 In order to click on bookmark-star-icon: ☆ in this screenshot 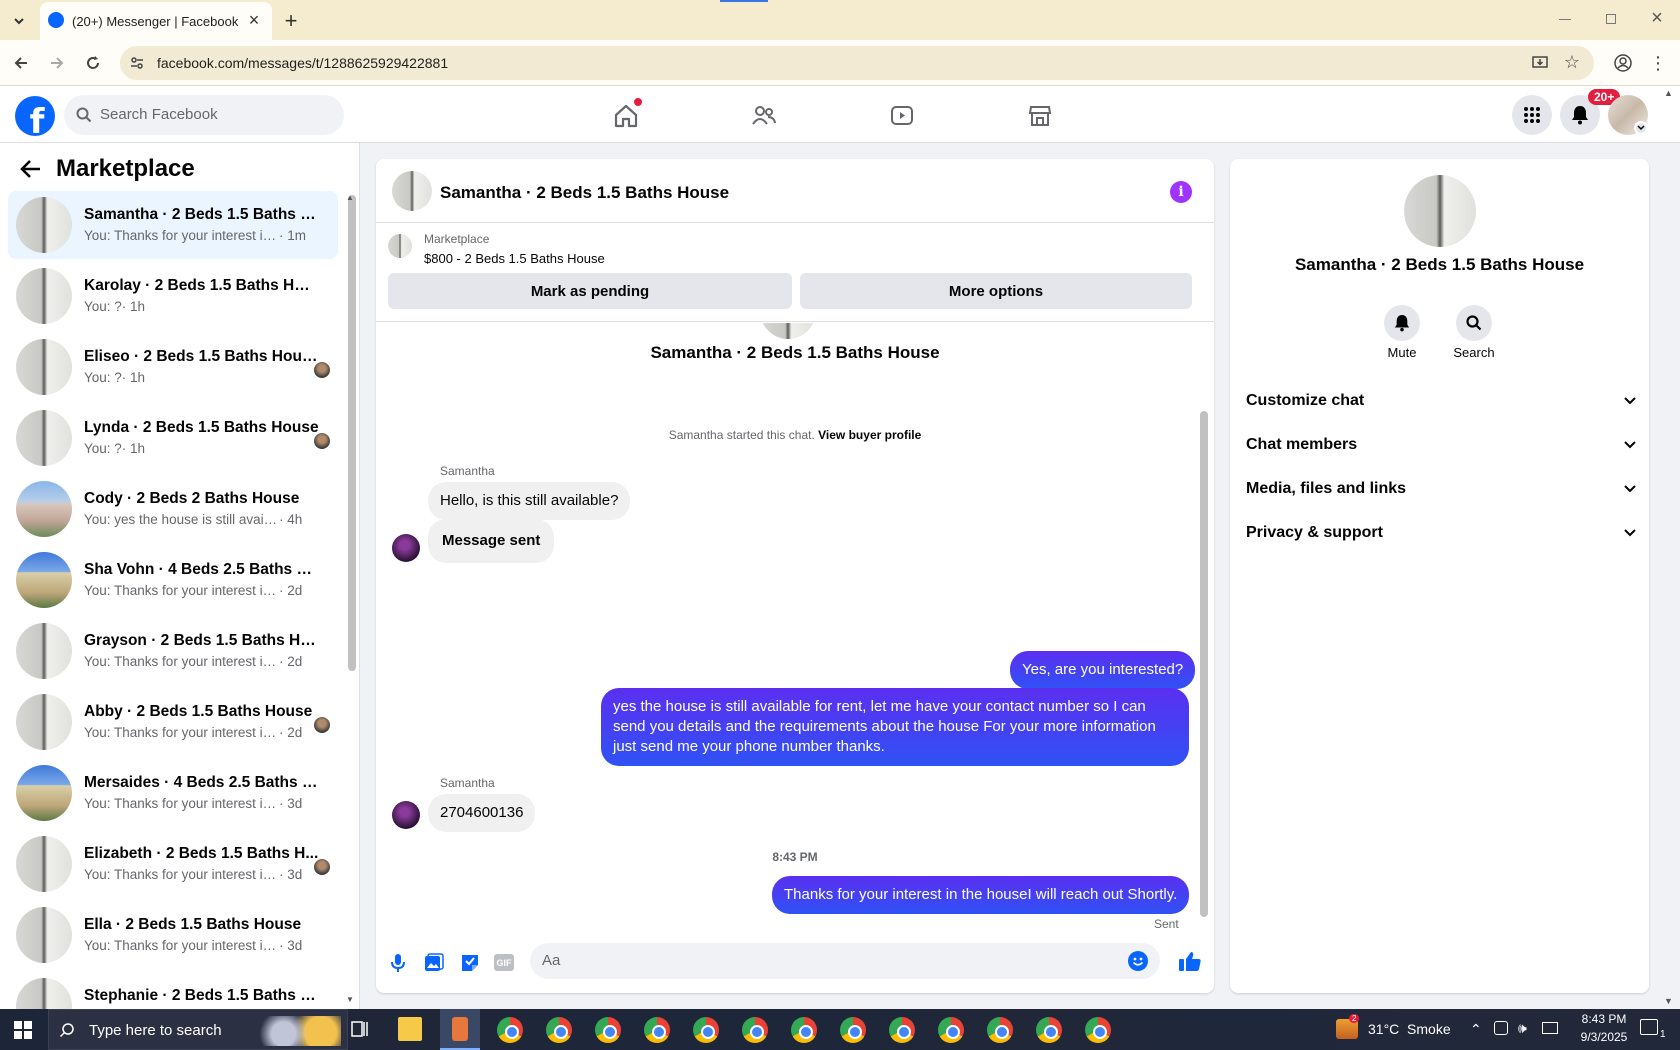, I will do `click(1572, 62)`.